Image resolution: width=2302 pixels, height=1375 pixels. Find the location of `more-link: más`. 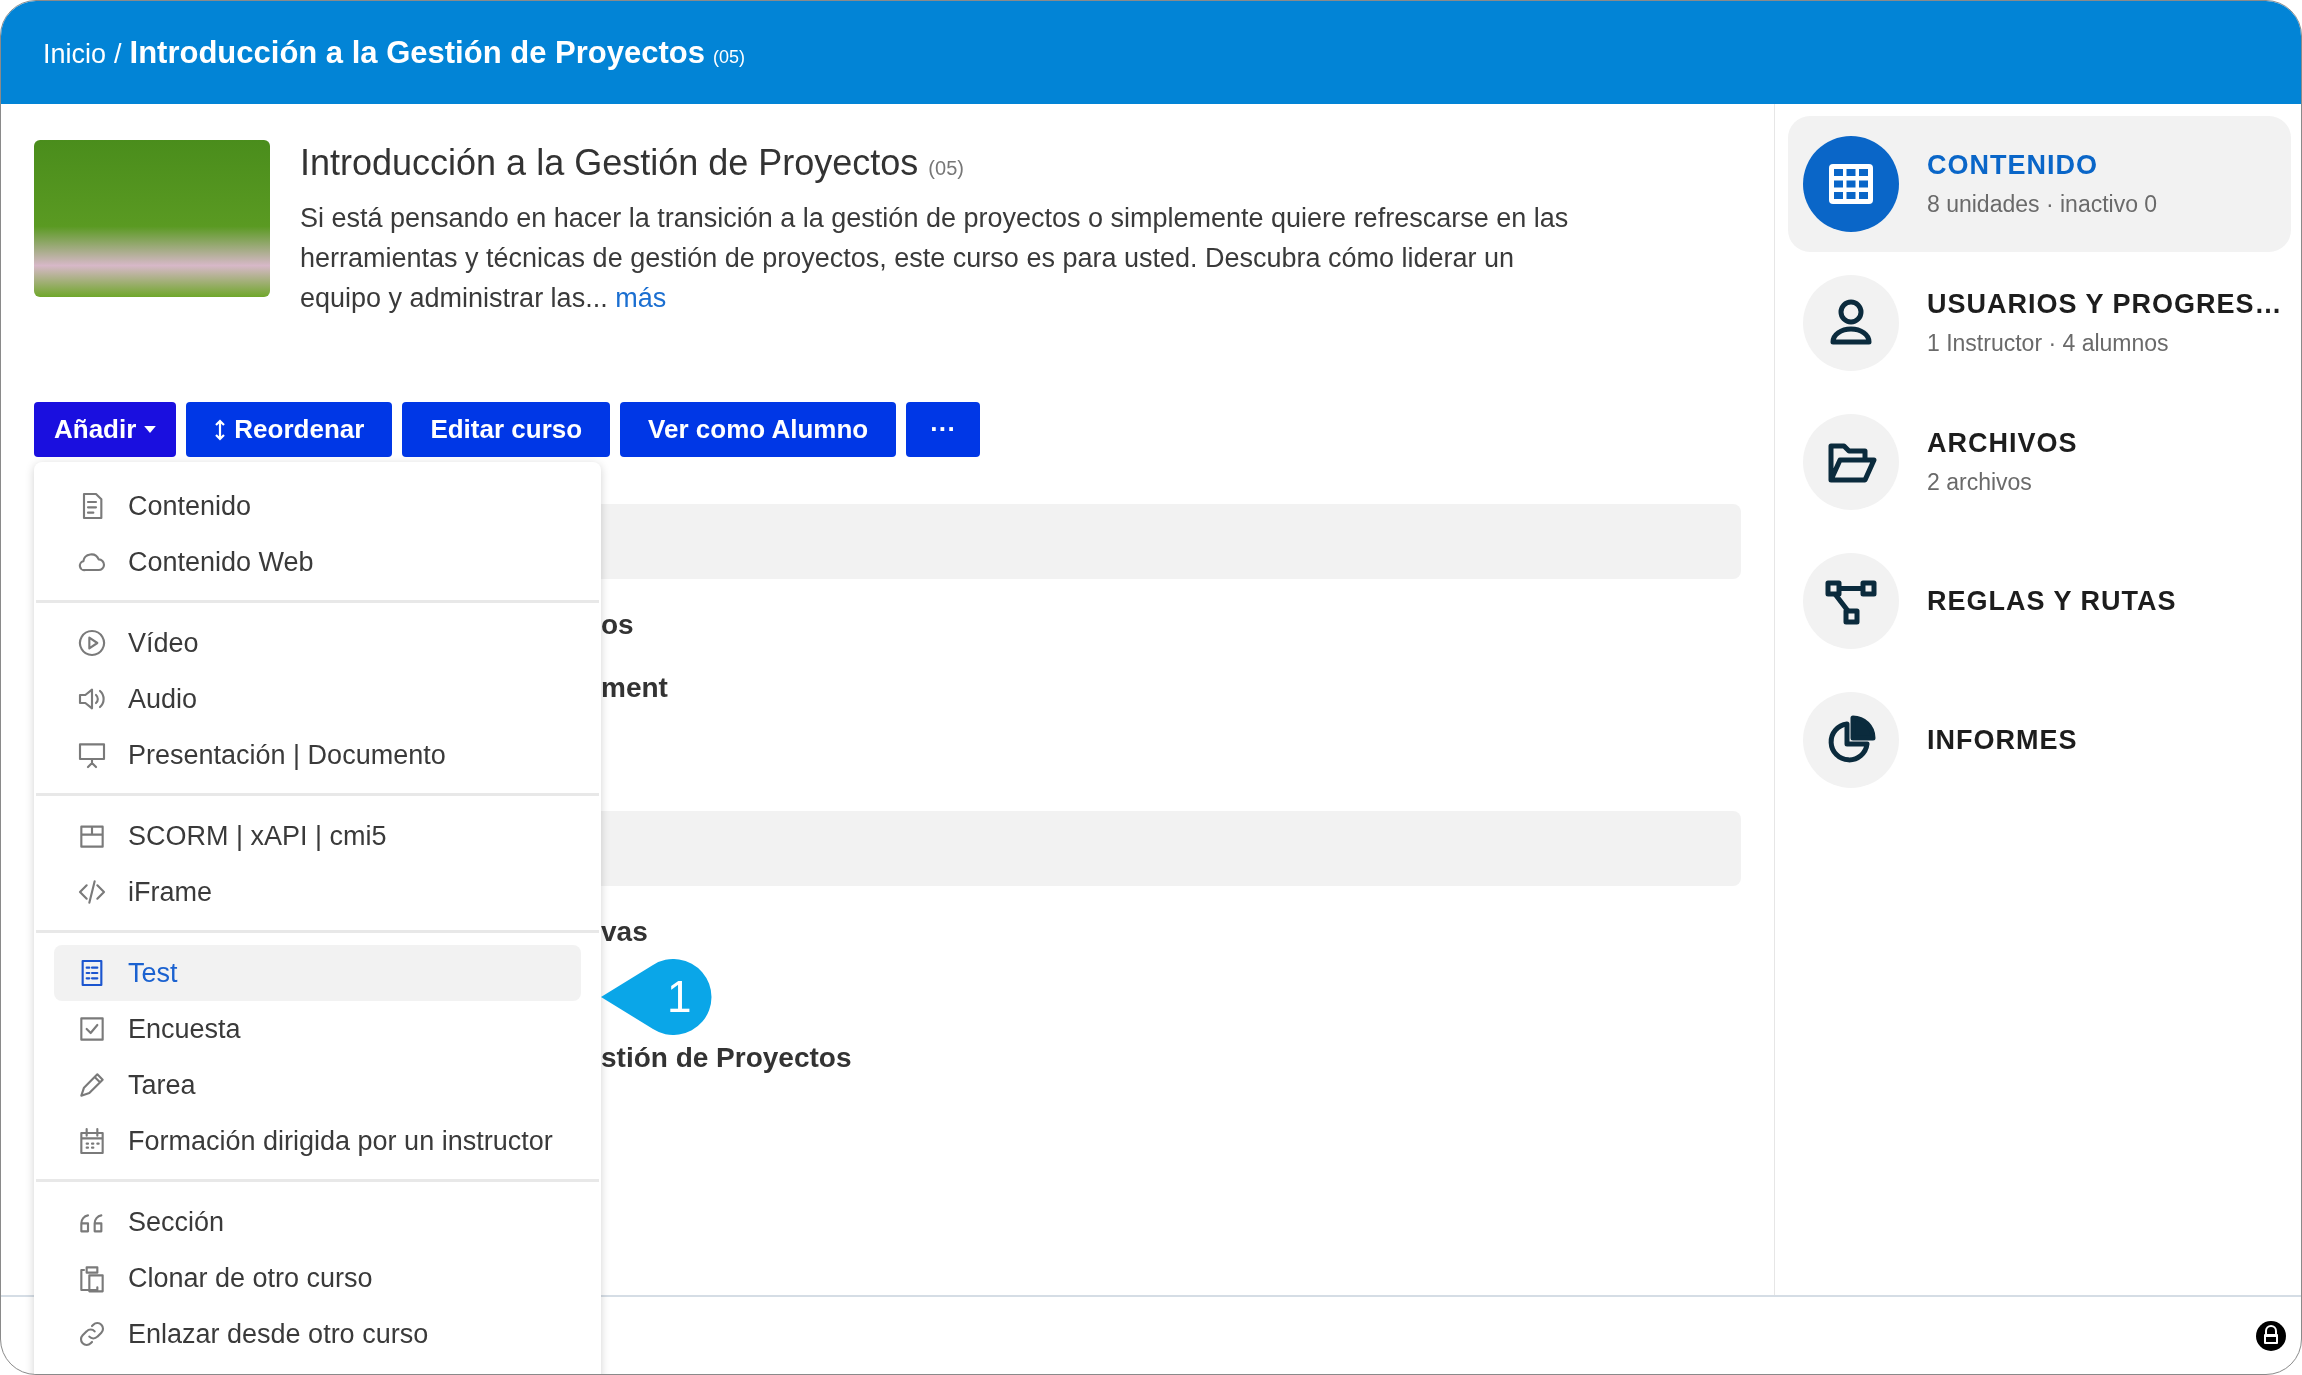

more-link: más is located at coordinates (641, 298).